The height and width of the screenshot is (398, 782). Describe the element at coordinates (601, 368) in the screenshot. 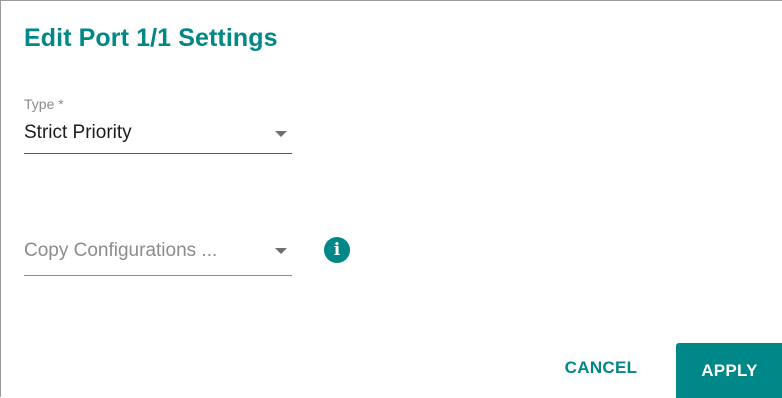

I see `cancel-button: CANCEL` at that location.